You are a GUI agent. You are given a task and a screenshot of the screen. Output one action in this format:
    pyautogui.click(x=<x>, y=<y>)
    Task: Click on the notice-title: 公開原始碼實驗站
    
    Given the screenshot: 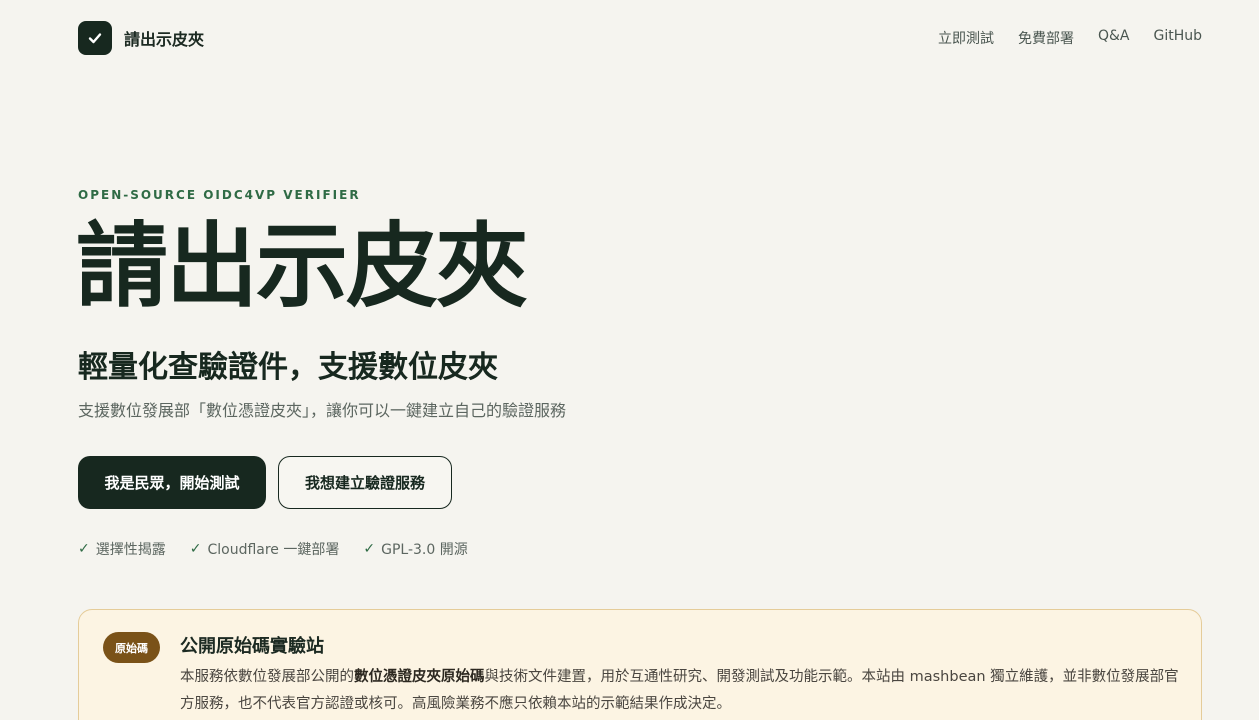 What is the action you would take?
    pyautogui.click(x=252, y=646)
    